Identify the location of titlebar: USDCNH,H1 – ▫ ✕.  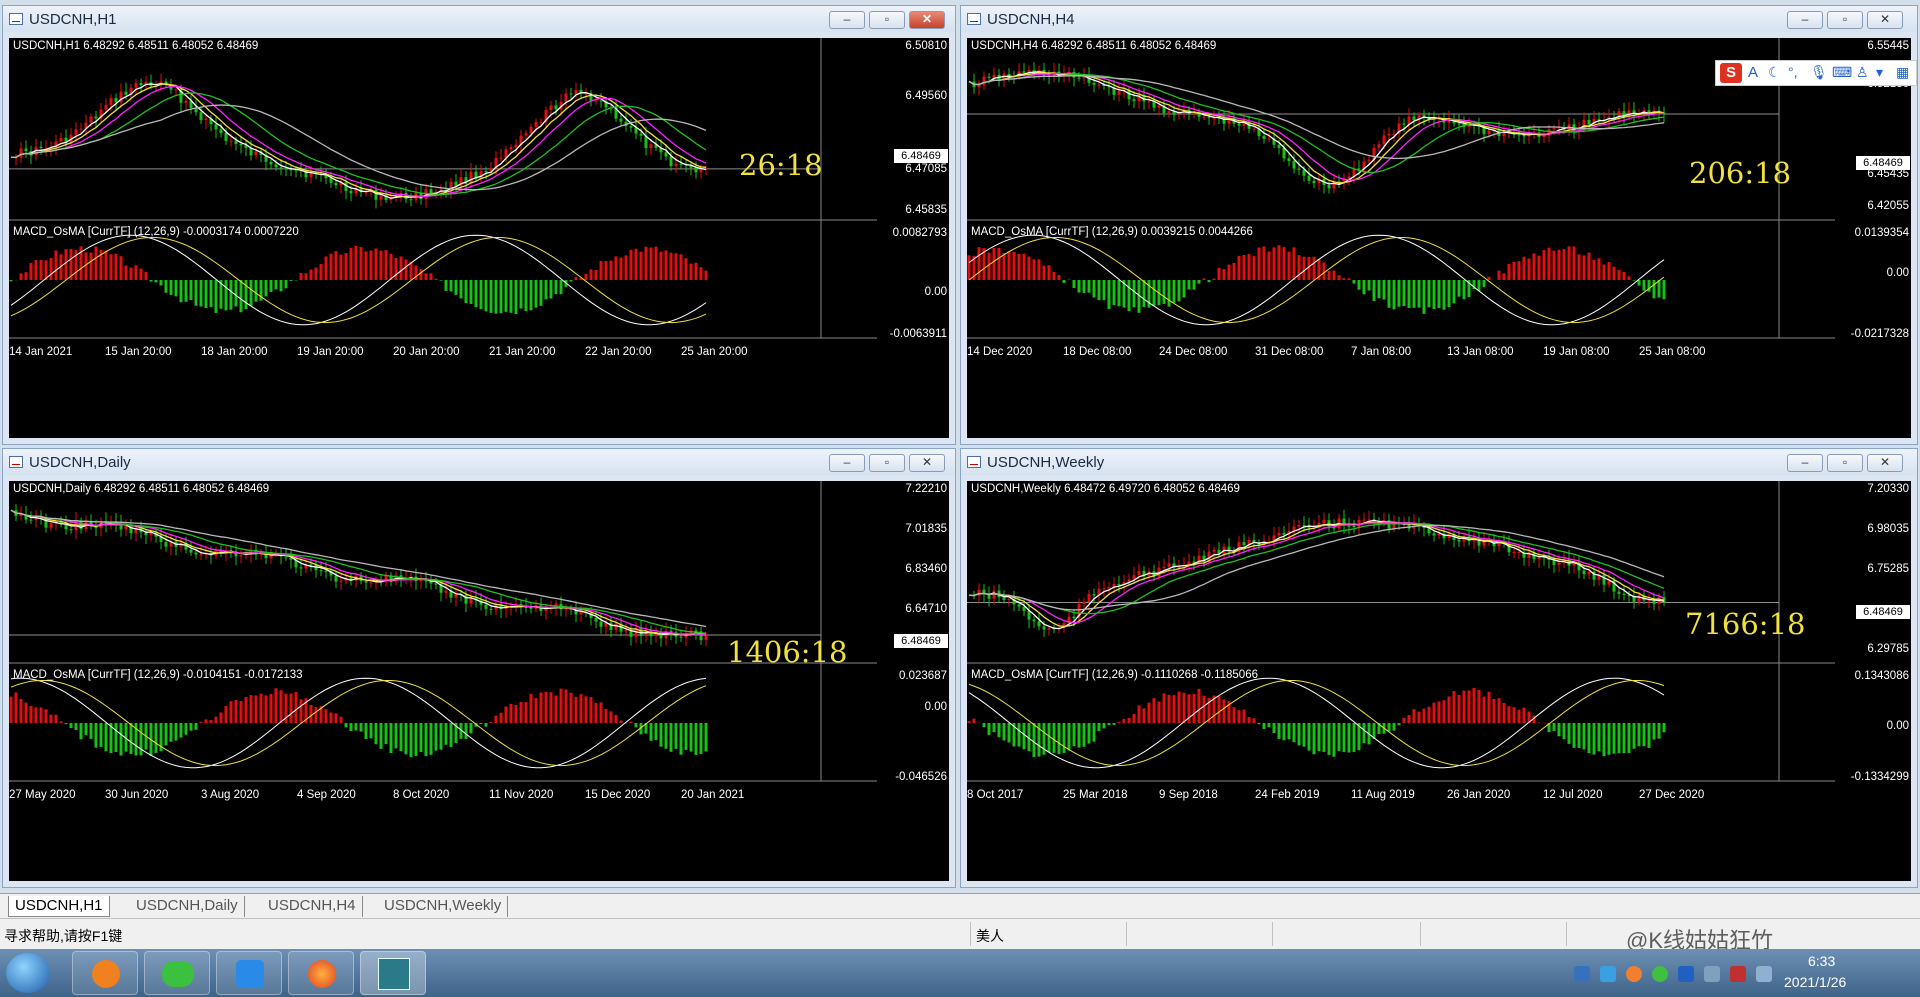
(479, 19).